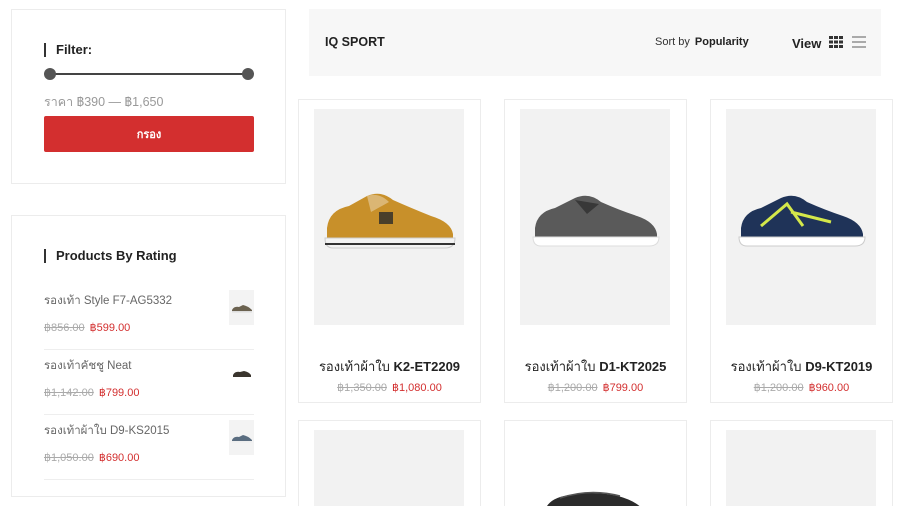 This screenshot has width=900, height=506. Describe the element at coordinates (836, 42) in the screenshot. I see `grid-view-icon` at that location.